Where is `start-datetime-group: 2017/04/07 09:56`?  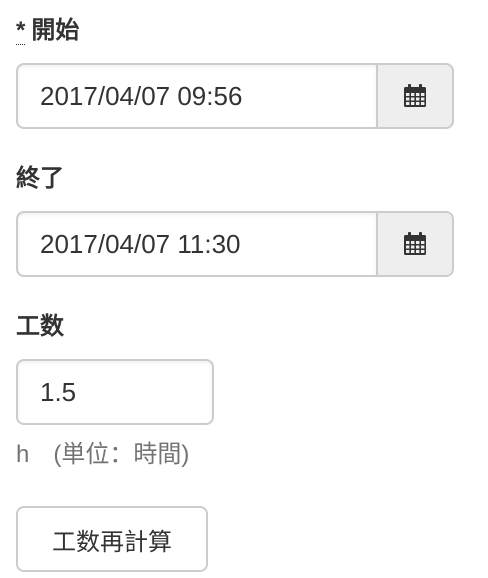 start-datetime-group: 2017/04/07 09:56 is located at coordinates (235, 96).